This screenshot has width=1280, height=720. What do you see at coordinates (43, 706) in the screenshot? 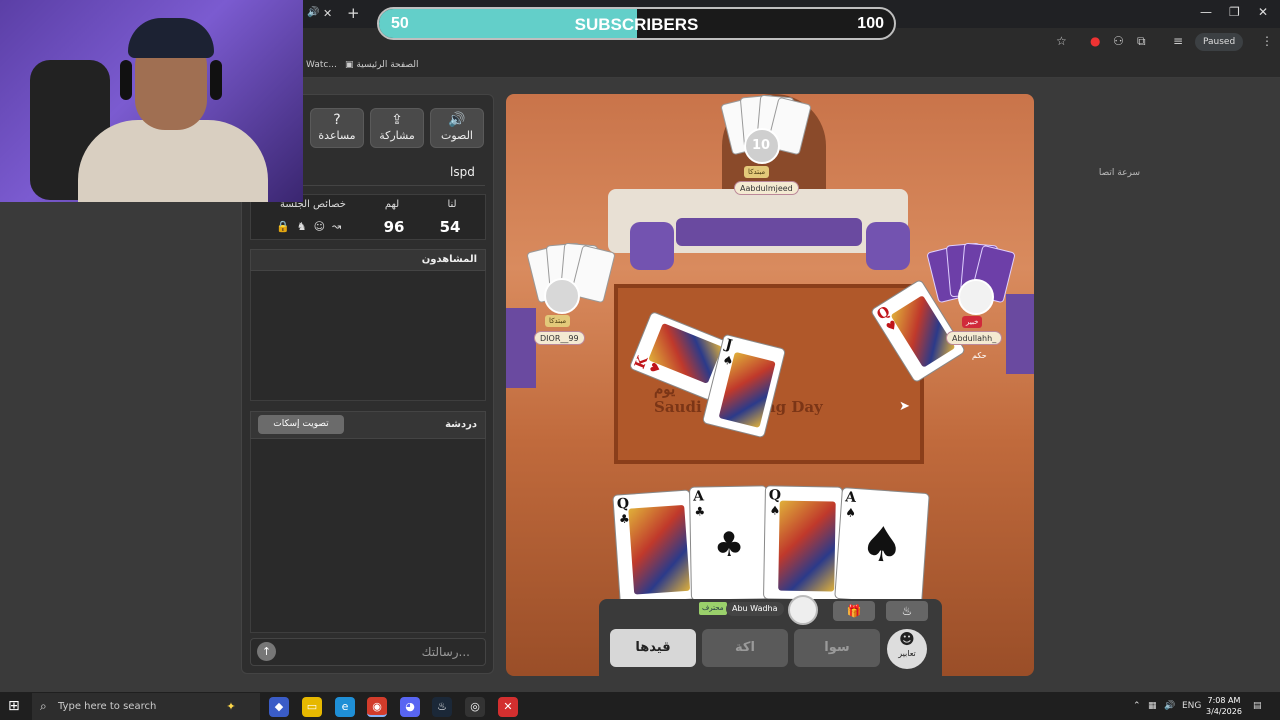
I see `search-icon: ⌕` at bounding box center [43, 706].